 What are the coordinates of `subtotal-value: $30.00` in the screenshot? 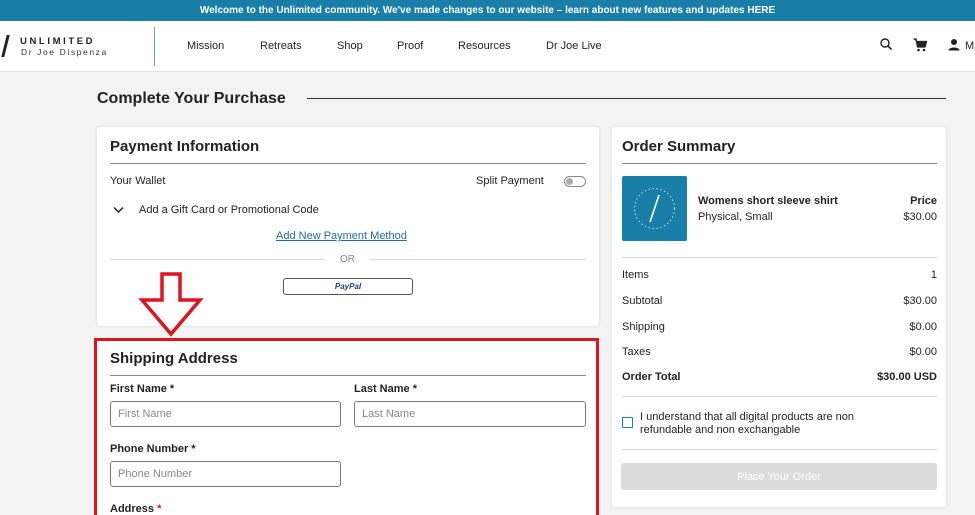 It's located at (920, 301).